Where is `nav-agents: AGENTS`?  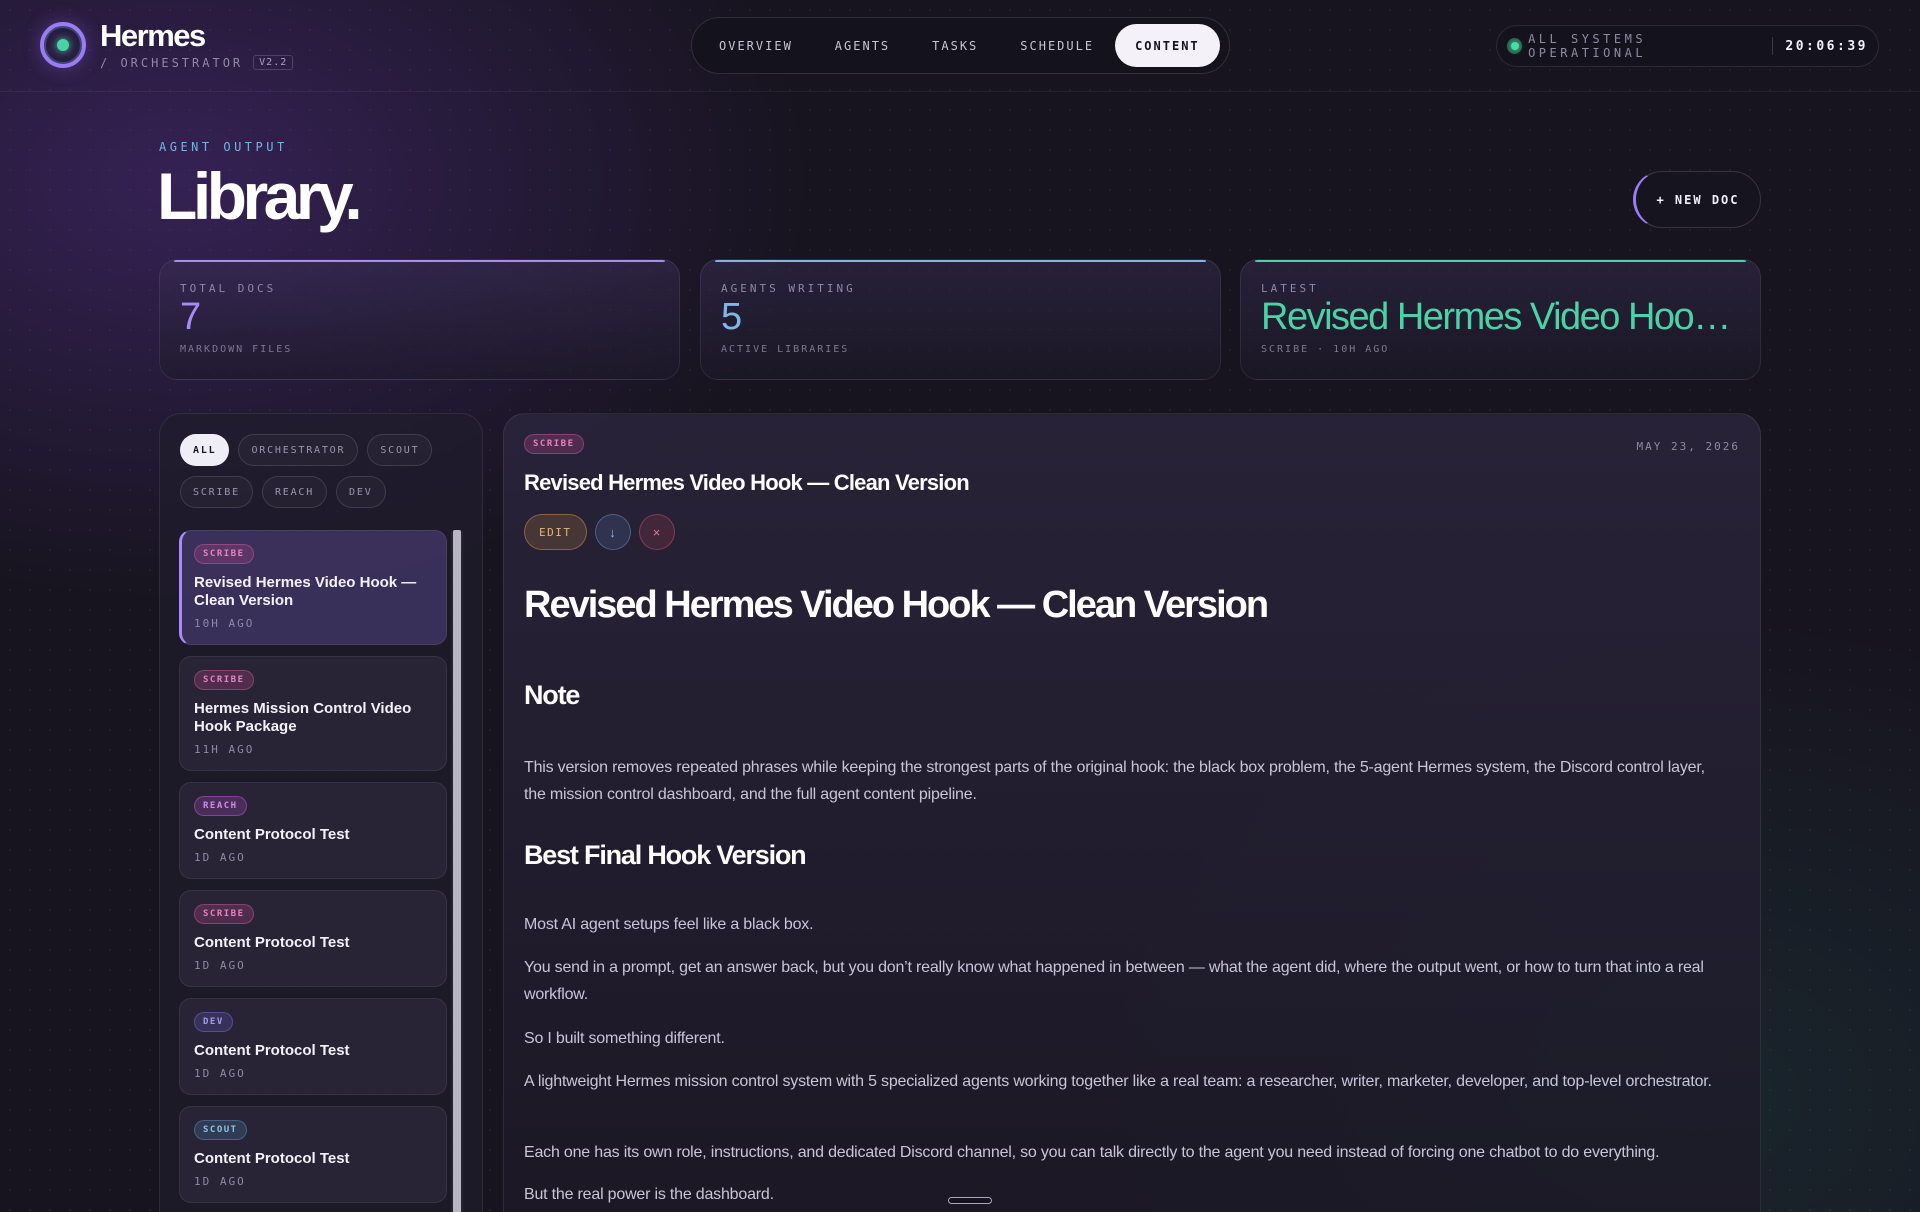 nav-agents: AGENTS is located at coordinates (862, 45).